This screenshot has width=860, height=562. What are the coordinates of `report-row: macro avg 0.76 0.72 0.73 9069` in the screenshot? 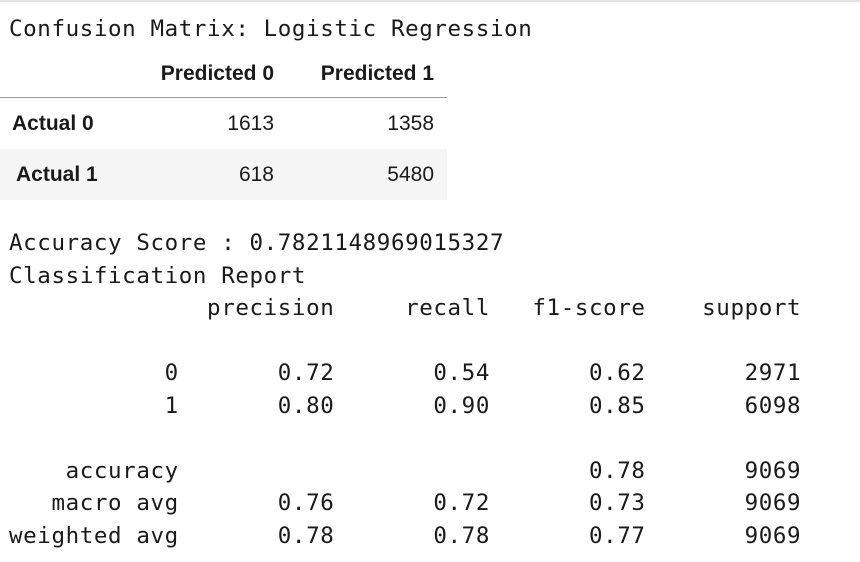 It's located at (405, 503).